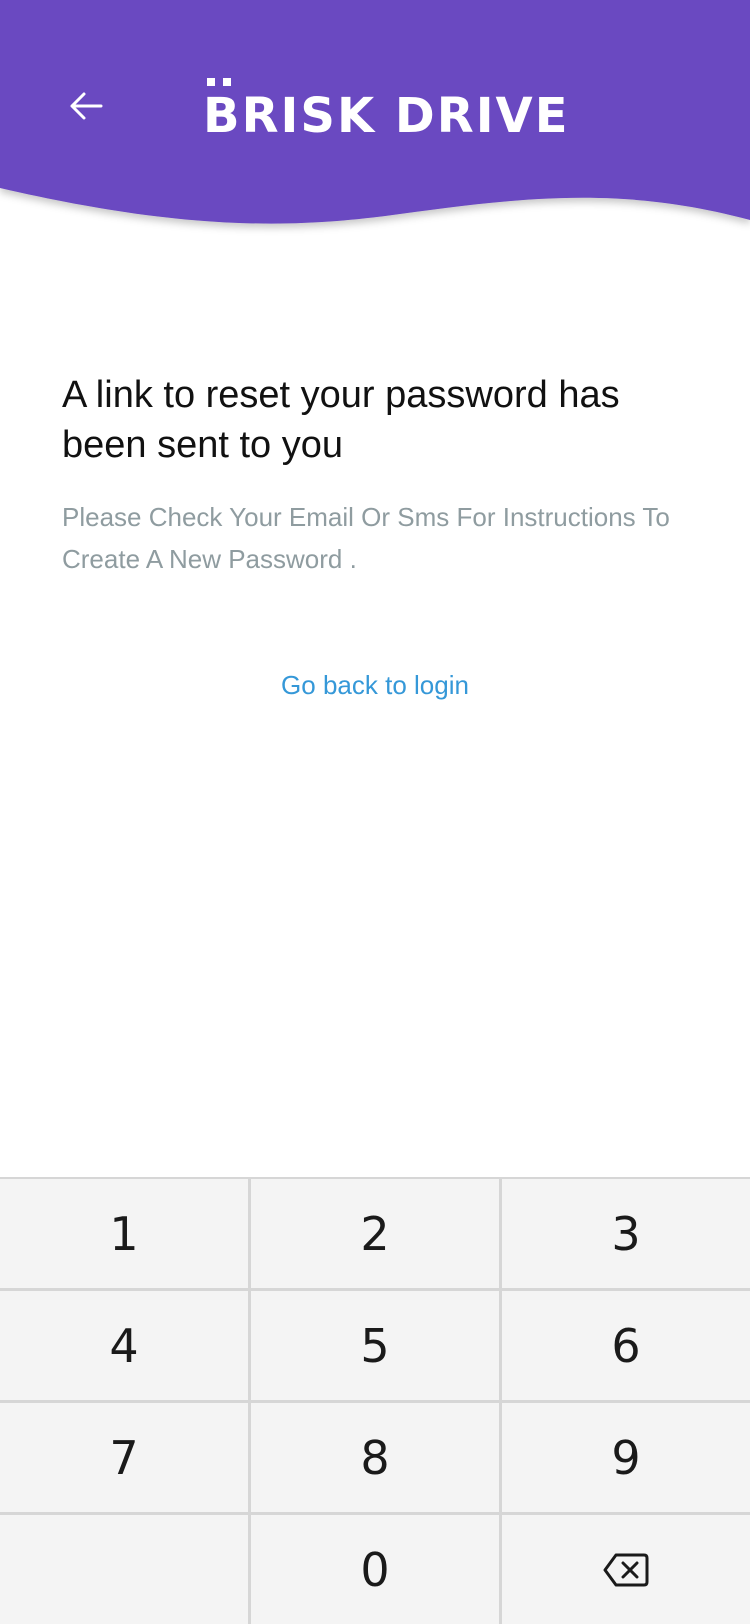  Describe the element at coordinates (626, 1457) in the screenshot. I see `key-9: 9` at that location.